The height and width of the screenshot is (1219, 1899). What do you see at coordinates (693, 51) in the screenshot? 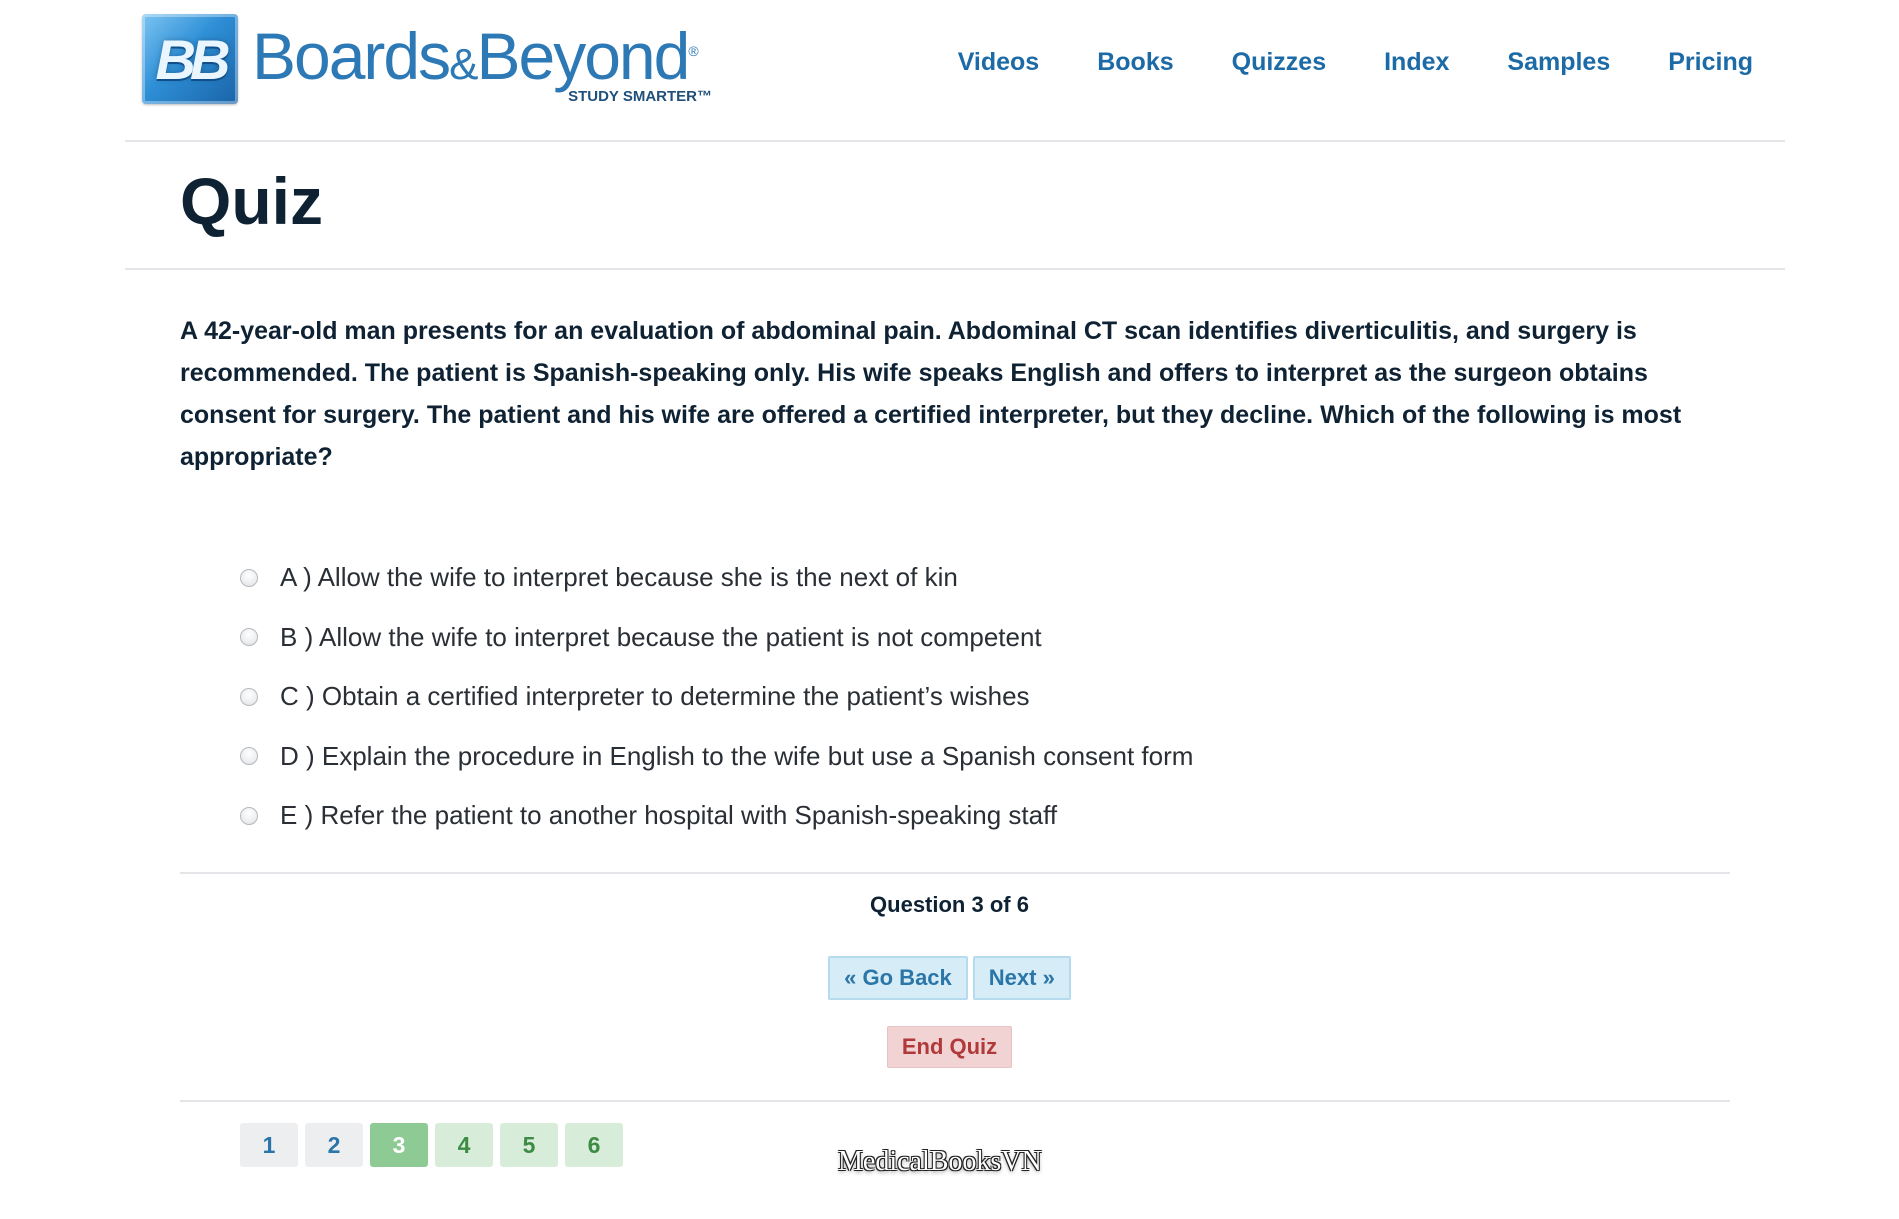
I see `logo-registered: ®` at bounding box center [693, 51].